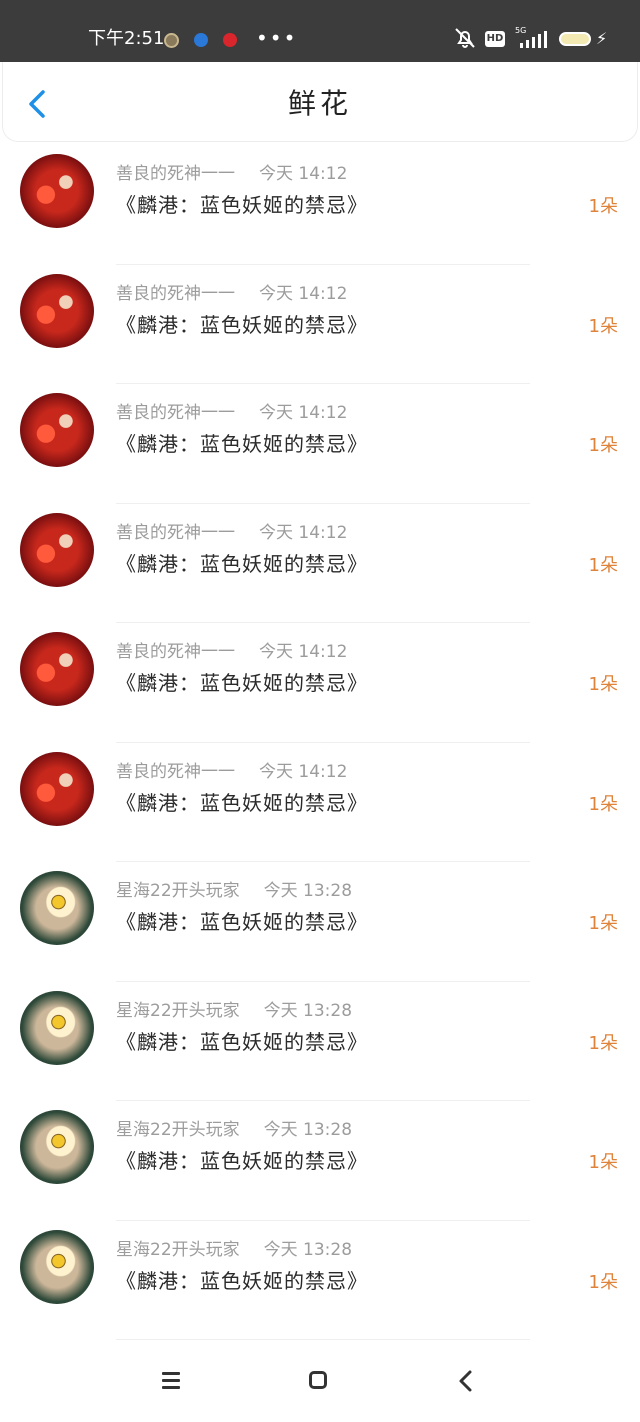 Image resolution: width=640 pixels, height=1422 pixels. I want to click on mute-icon, so click(465, 41).